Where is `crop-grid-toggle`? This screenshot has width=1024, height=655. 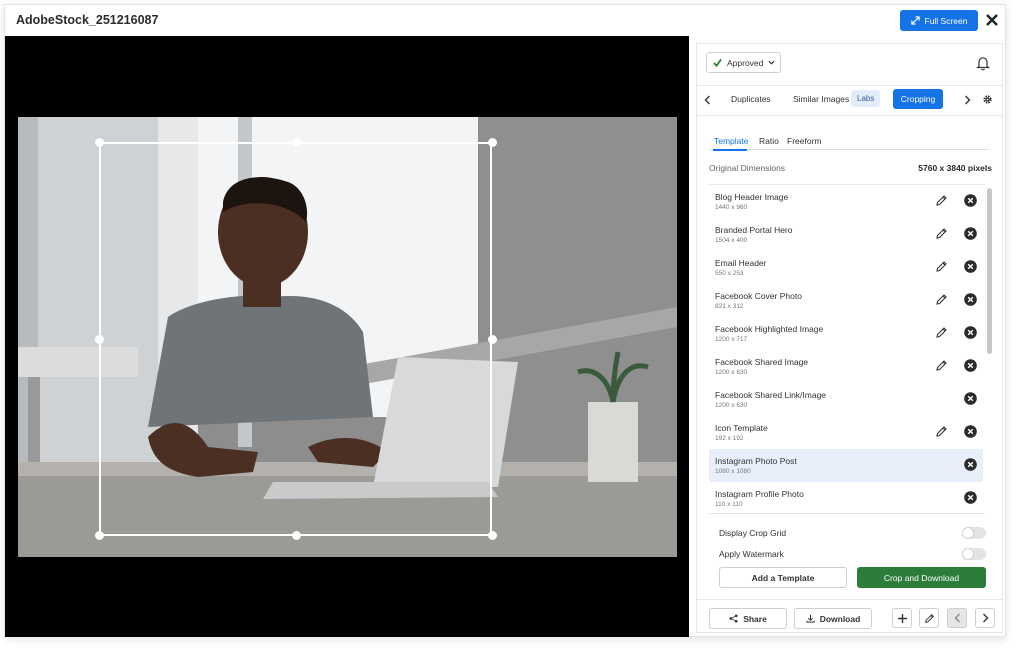 crop-grid-toggle is located at coordinates (974, 533).